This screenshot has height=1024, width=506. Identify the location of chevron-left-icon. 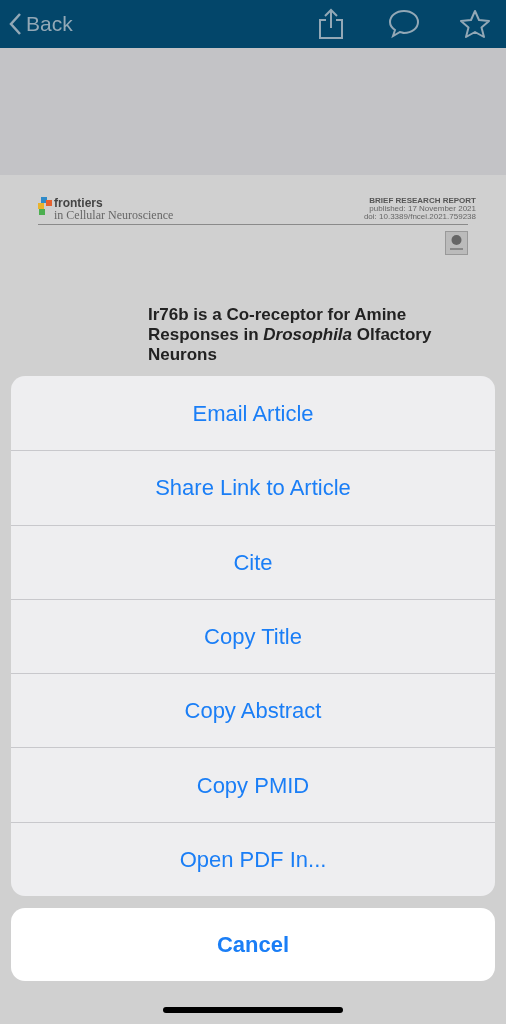
(15, 24).